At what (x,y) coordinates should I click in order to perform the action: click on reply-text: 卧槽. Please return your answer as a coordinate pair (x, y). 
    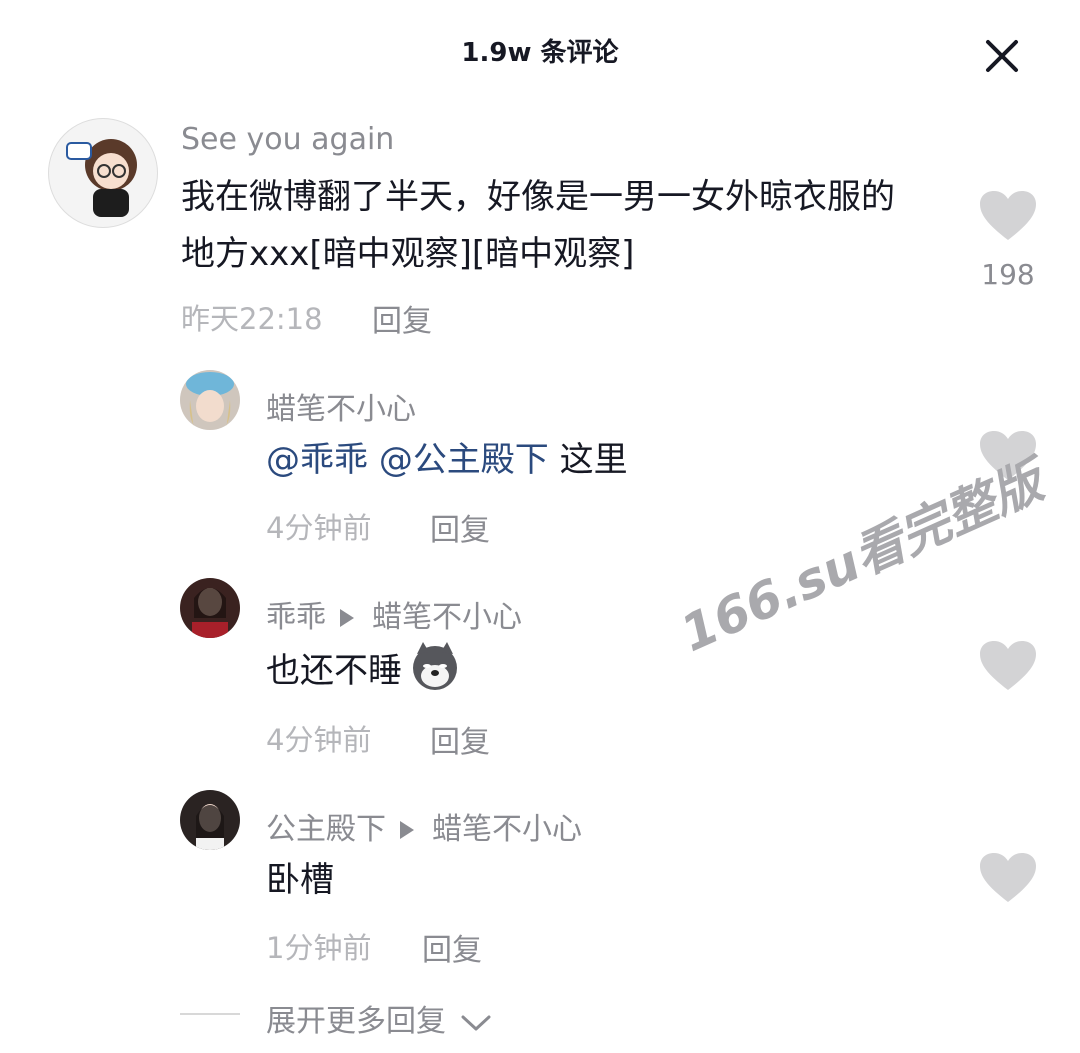
    Looking at the image, I should click on (300, 880).